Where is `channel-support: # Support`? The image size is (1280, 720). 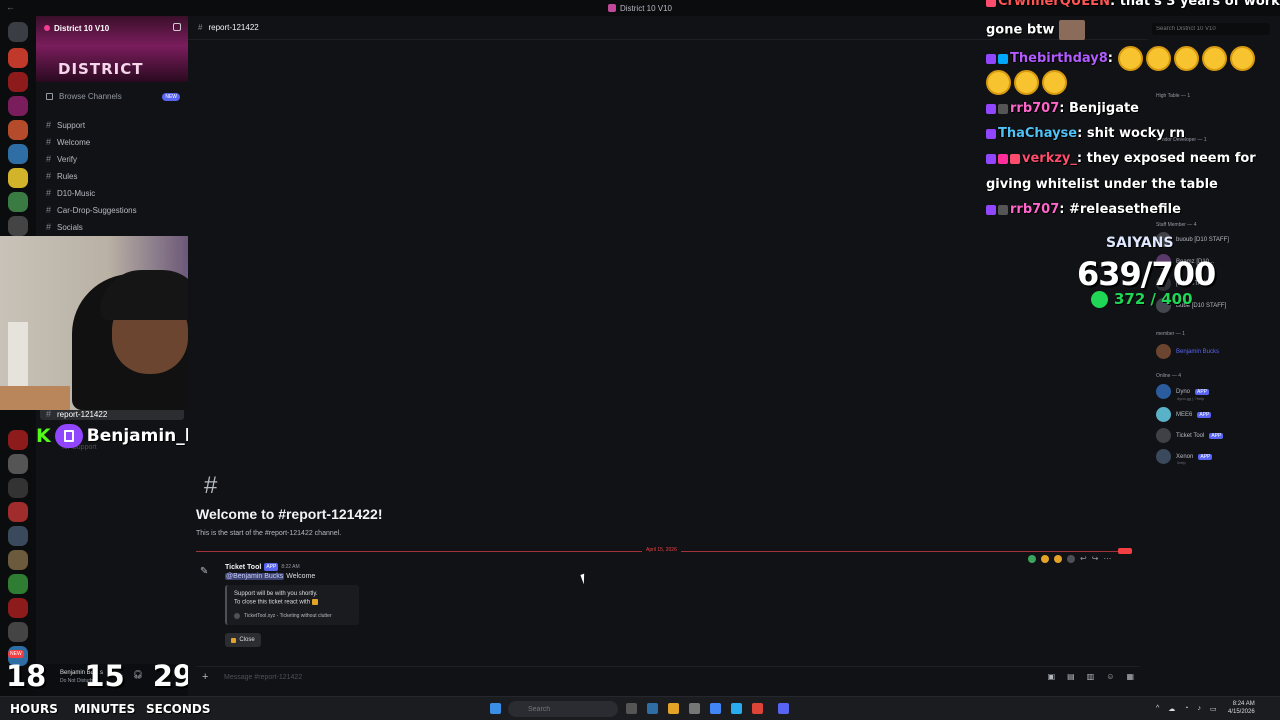 channel-support: # Support is located at coordinates (65, 125).